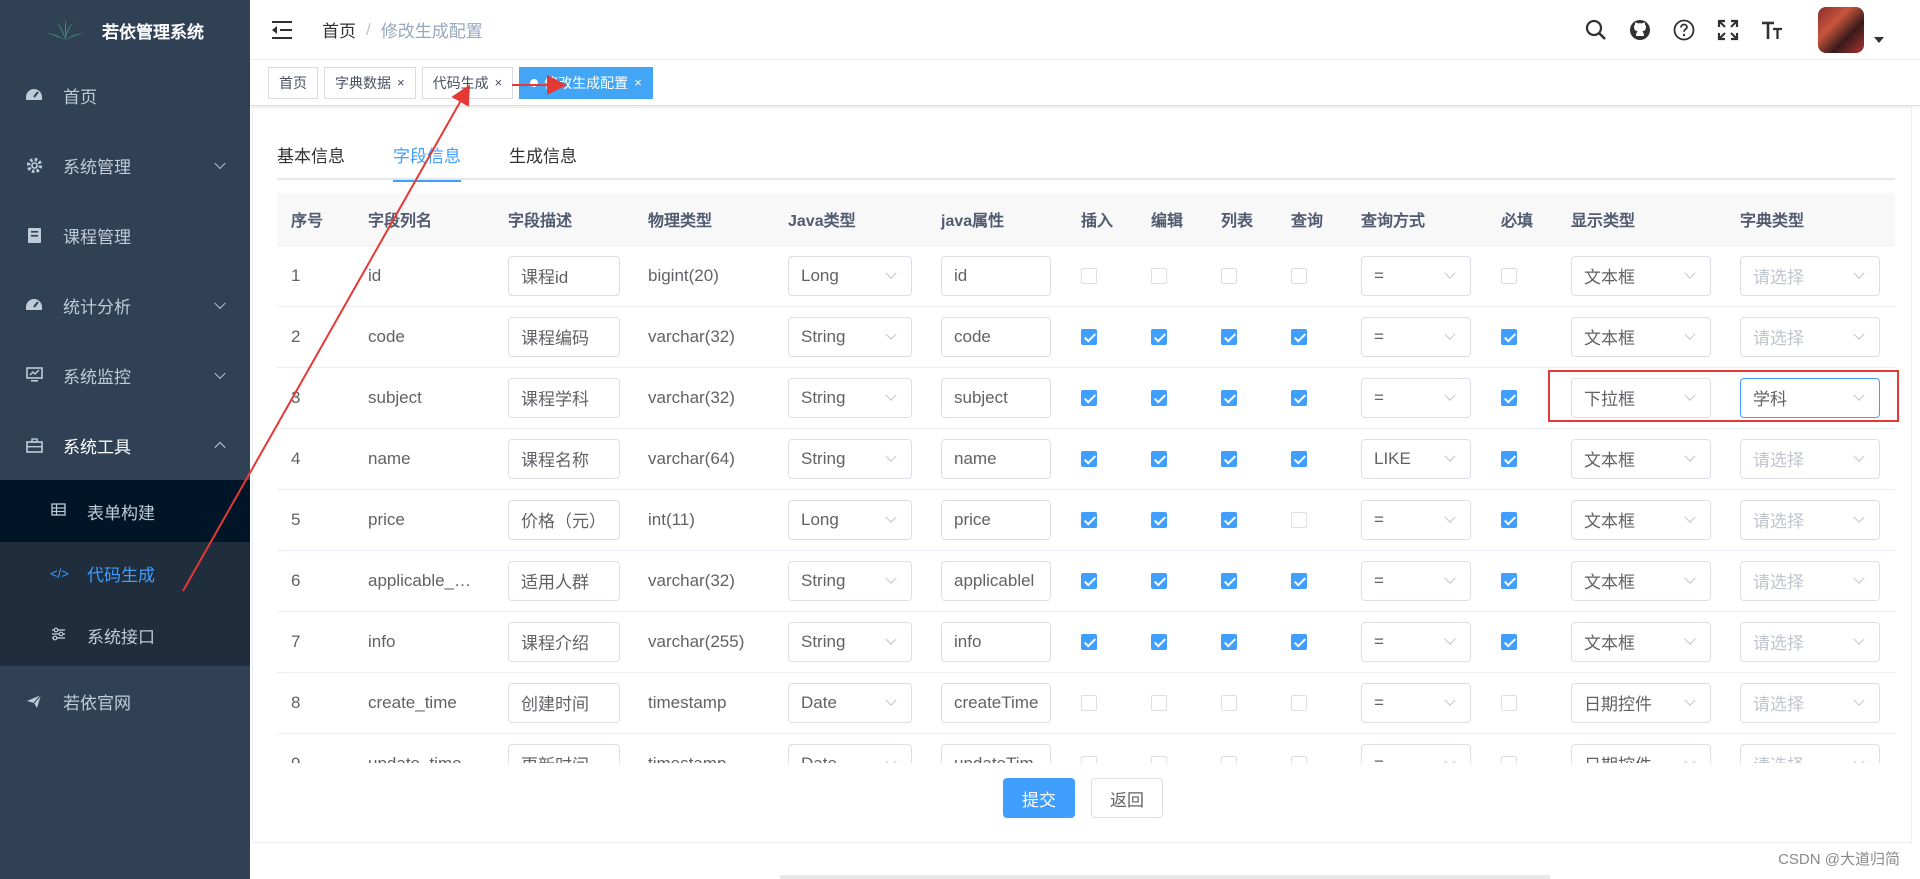  I want to click on sidebar-item-form-builder: 表单构建, so click(125, 511).